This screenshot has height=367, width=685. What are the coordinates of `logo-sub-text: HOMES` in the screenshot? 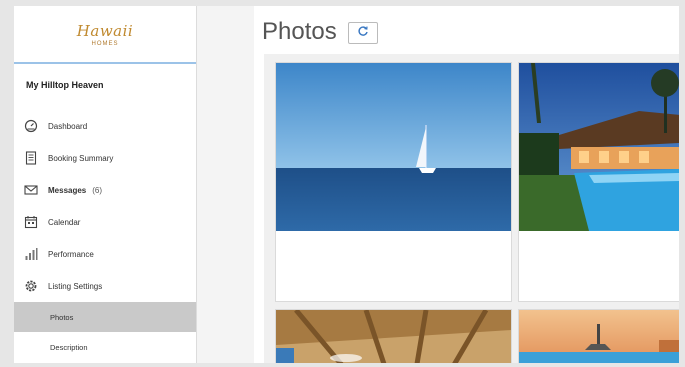 It's located at (105, 44).